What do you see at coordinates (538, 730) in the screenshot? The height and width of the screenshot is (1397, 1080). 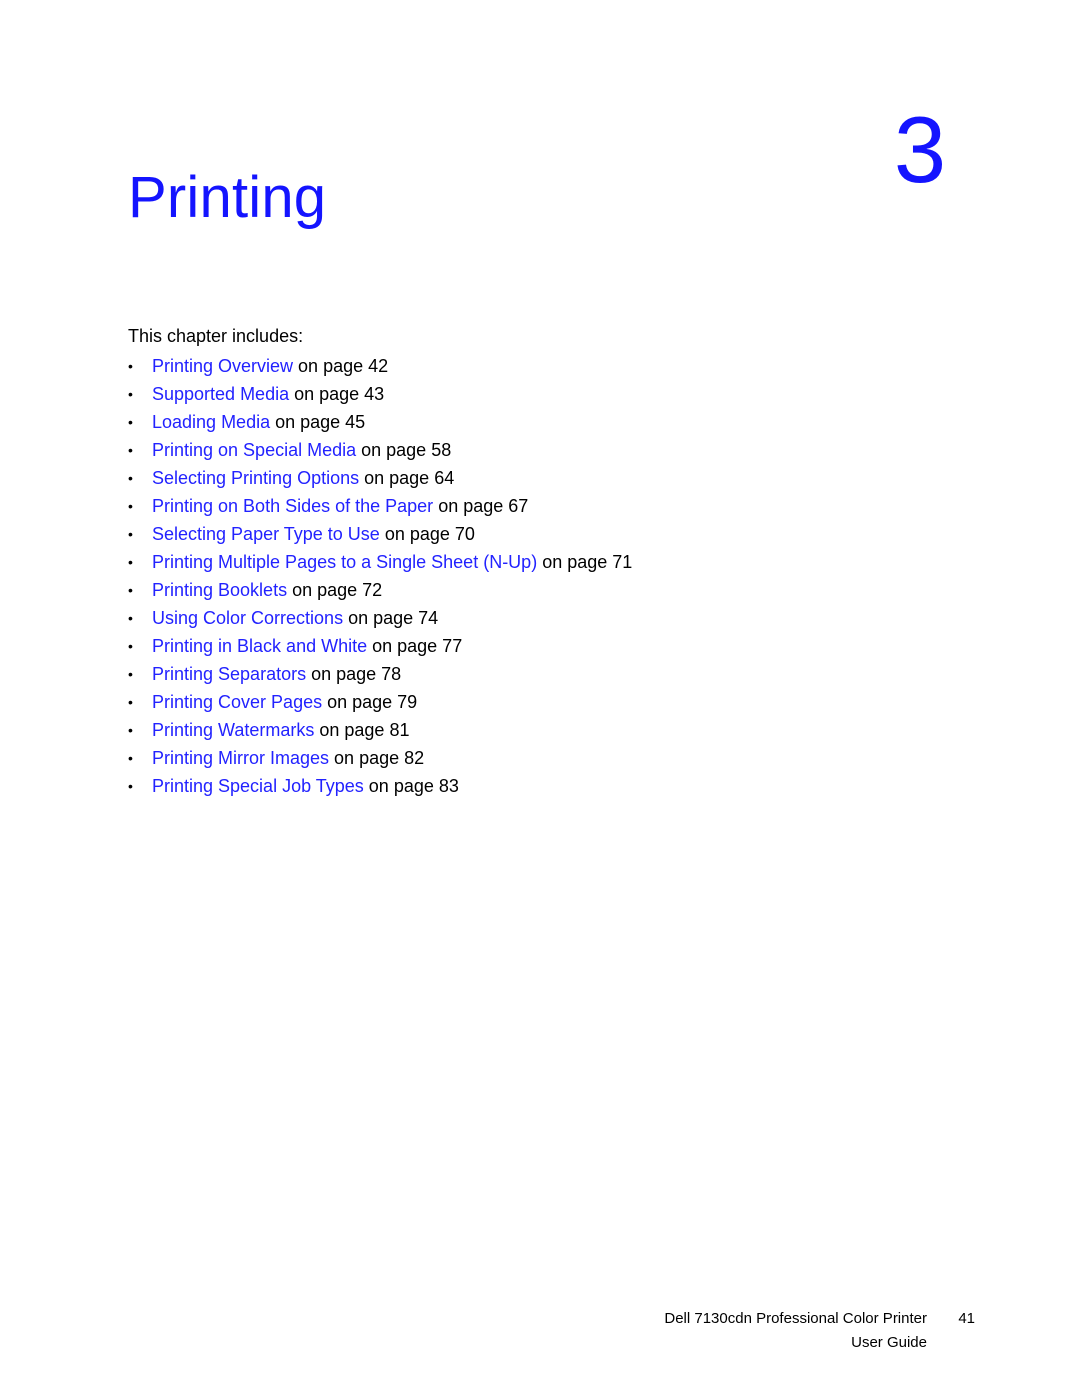 I see `list-item: • Printing Watermarks on page 81` at bounding box center [538, 730].